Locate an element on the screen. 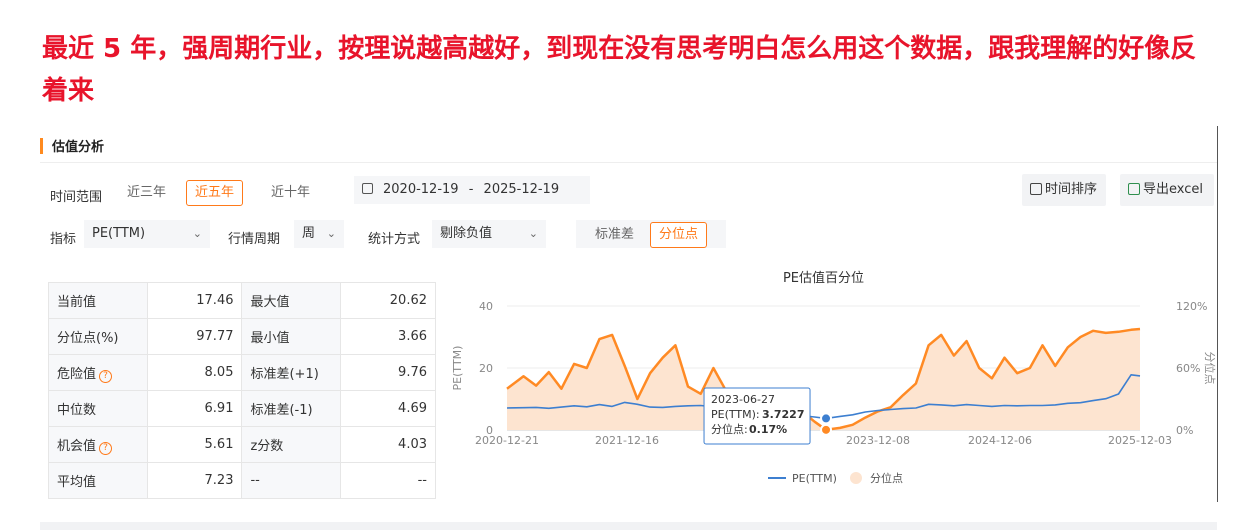 The width and height of the screenshot is (1255, 530). stat-label: 中位数 is located at coordinates (98, 408).